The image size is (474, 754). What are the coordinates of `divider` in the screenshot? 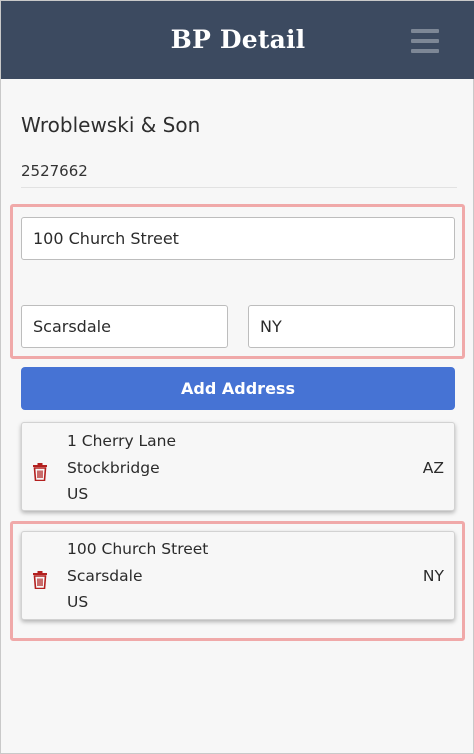 It's located at (239, 187).